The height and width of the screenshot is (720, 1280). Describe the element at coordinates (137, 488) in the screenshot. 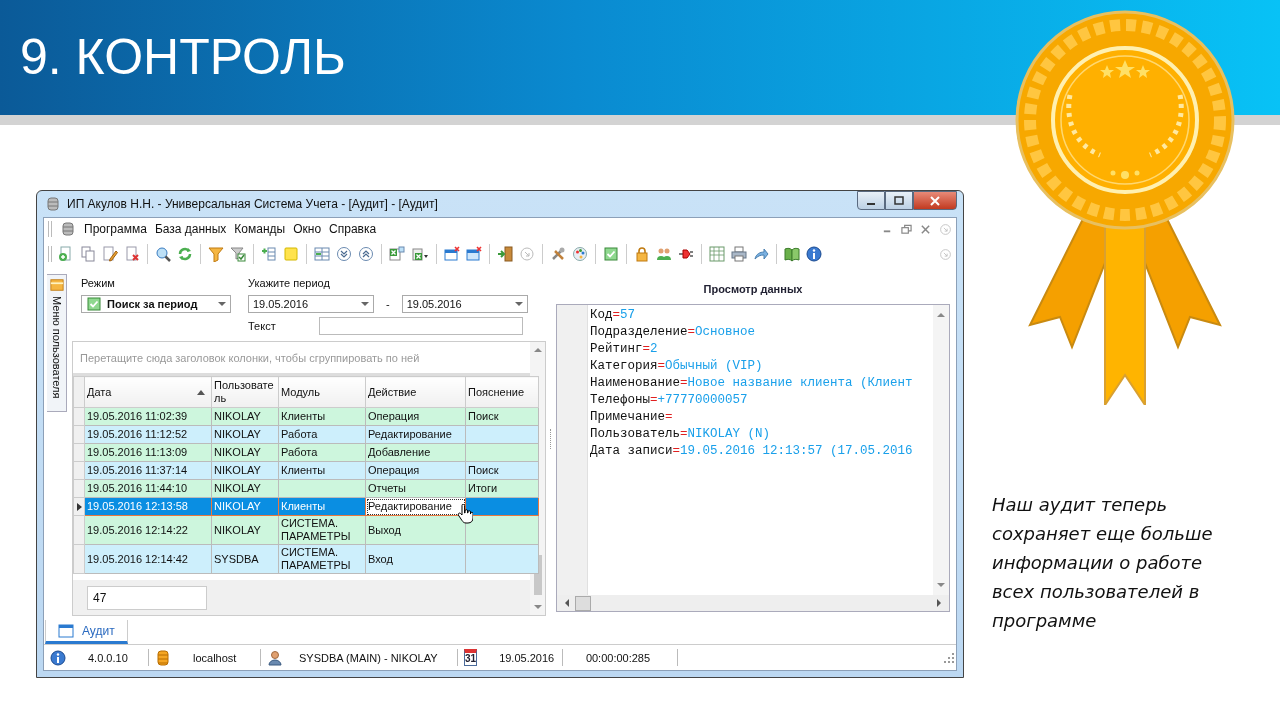

I see `table-cell: 19.05.2016 11:44:10` at that location.